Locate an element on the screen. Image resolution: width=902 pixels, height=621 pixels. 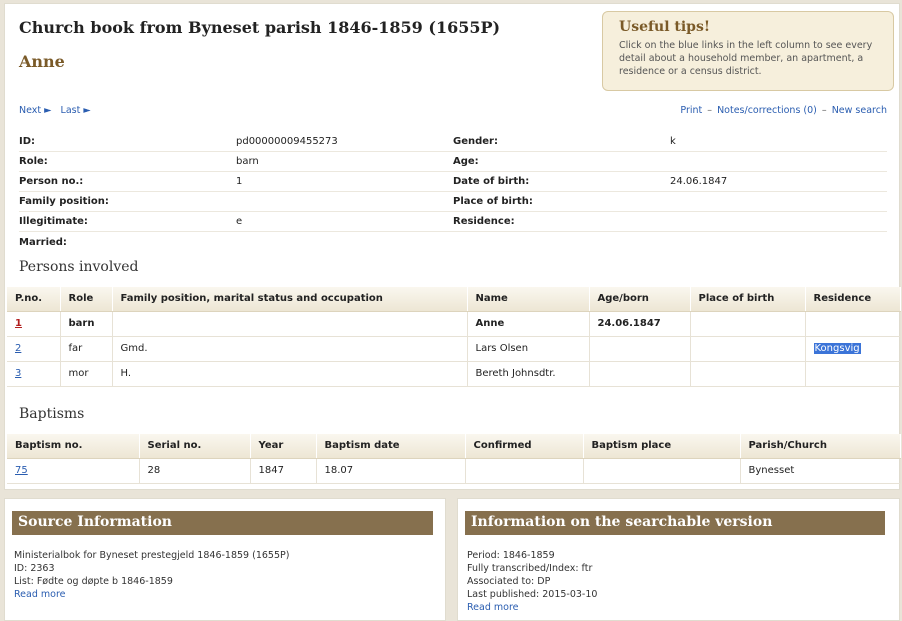
detail-row: Married: is located at coordinates (453, 242).